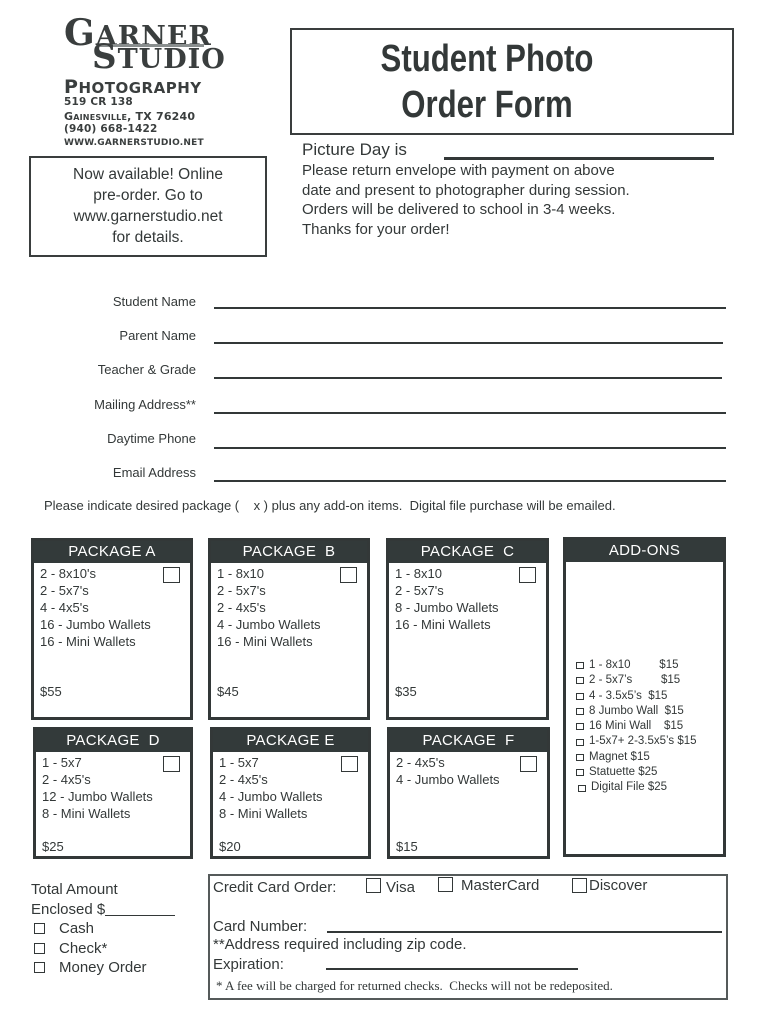 The image size is (770, 1024). I want to click on total-enclosed-row: Enclosed $, so click(103, 910).